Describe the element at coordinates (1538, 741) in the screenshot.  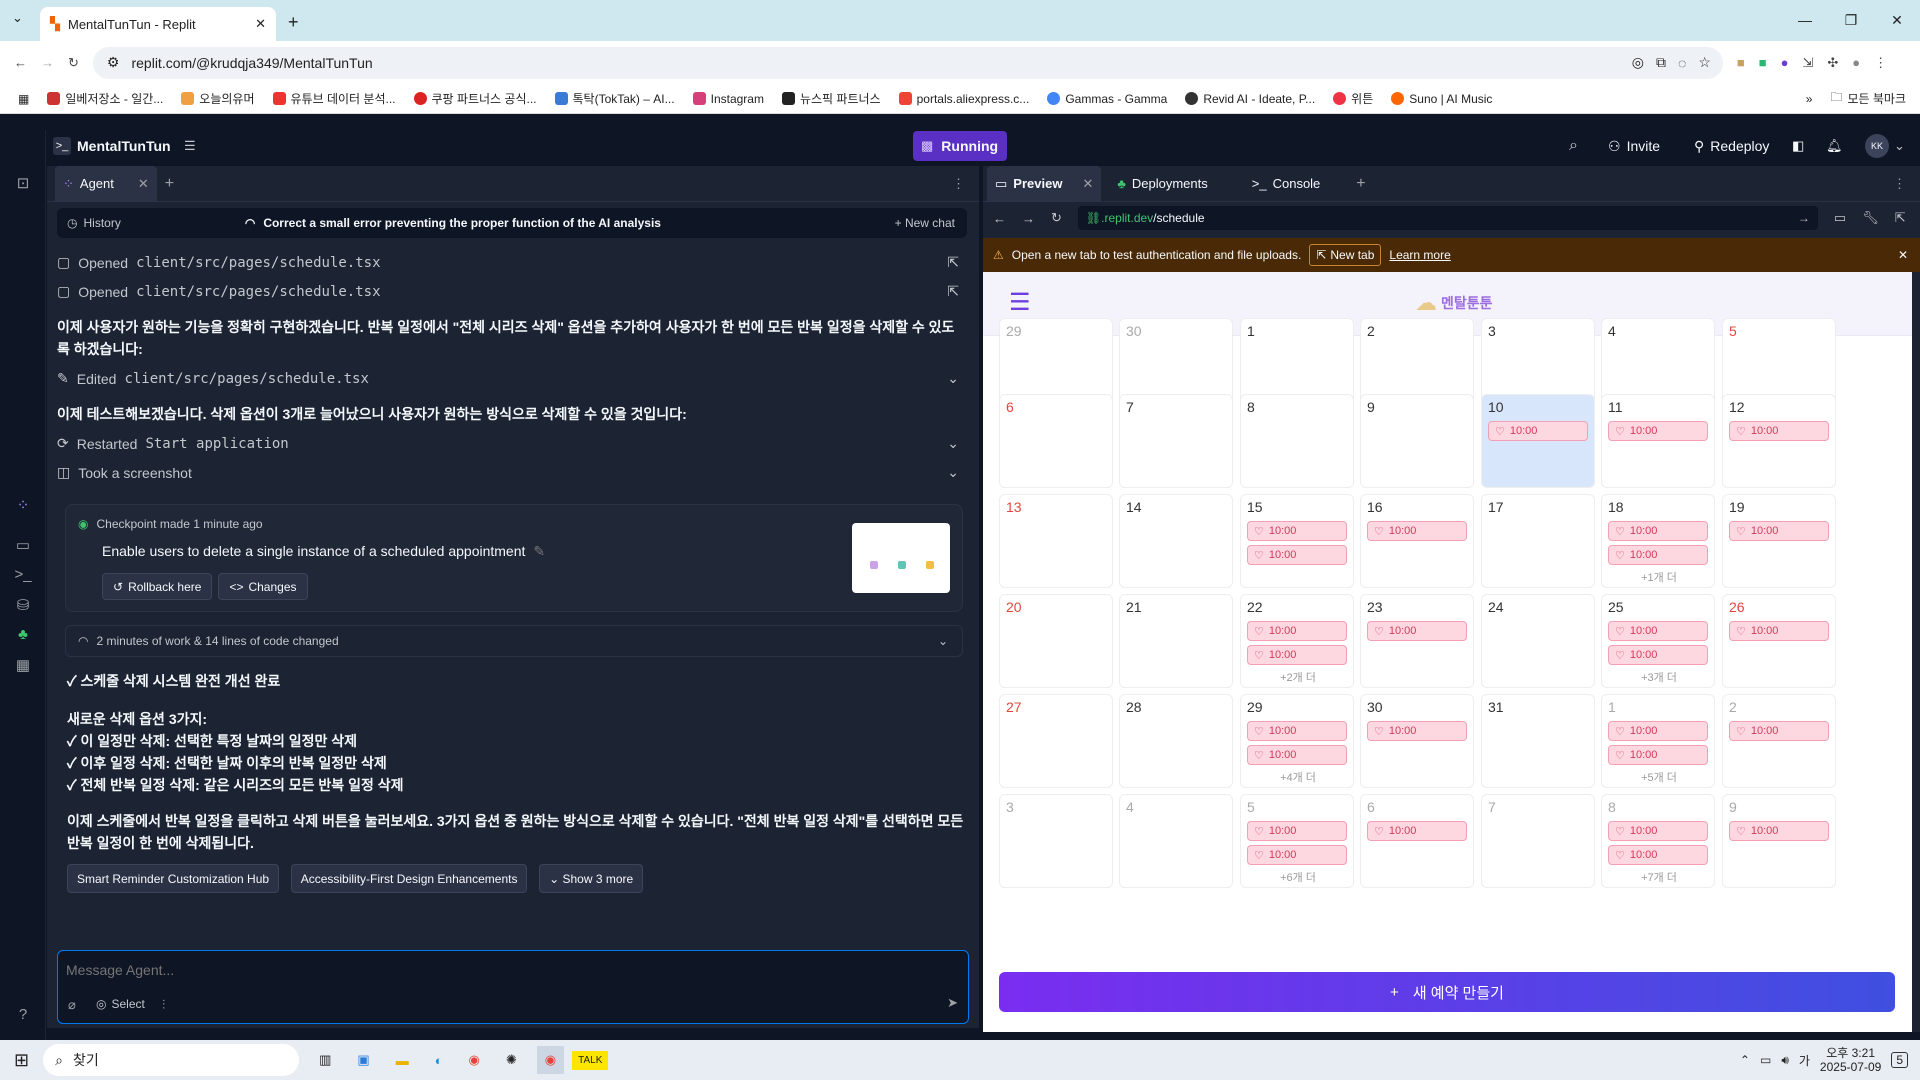
I see `calendar-day: 31` at that location.